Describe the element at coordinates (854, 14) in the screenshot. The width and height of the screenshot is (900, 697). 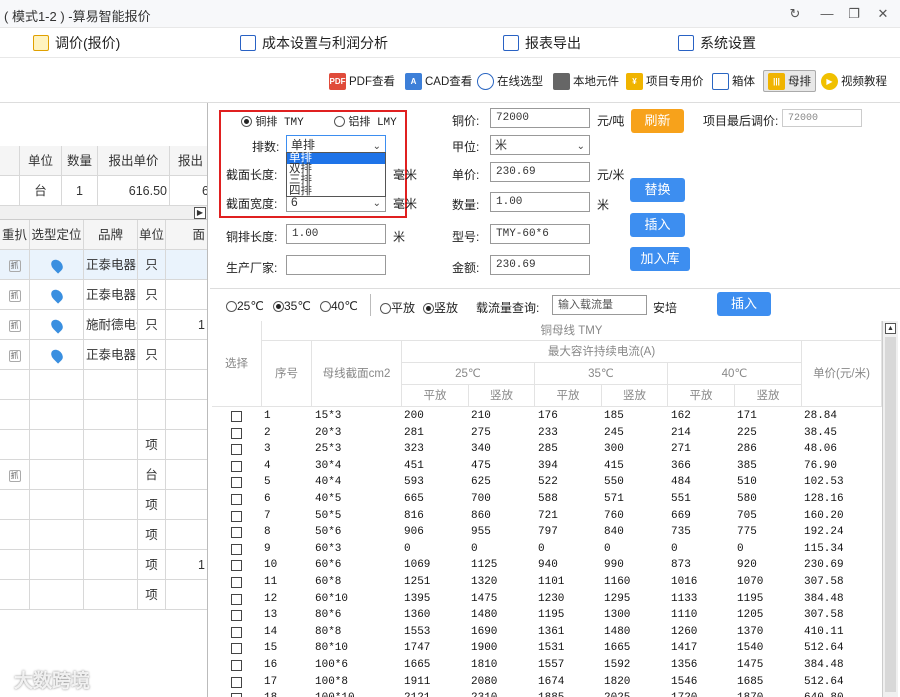
I see `maximize-icon: ❐` at that location.